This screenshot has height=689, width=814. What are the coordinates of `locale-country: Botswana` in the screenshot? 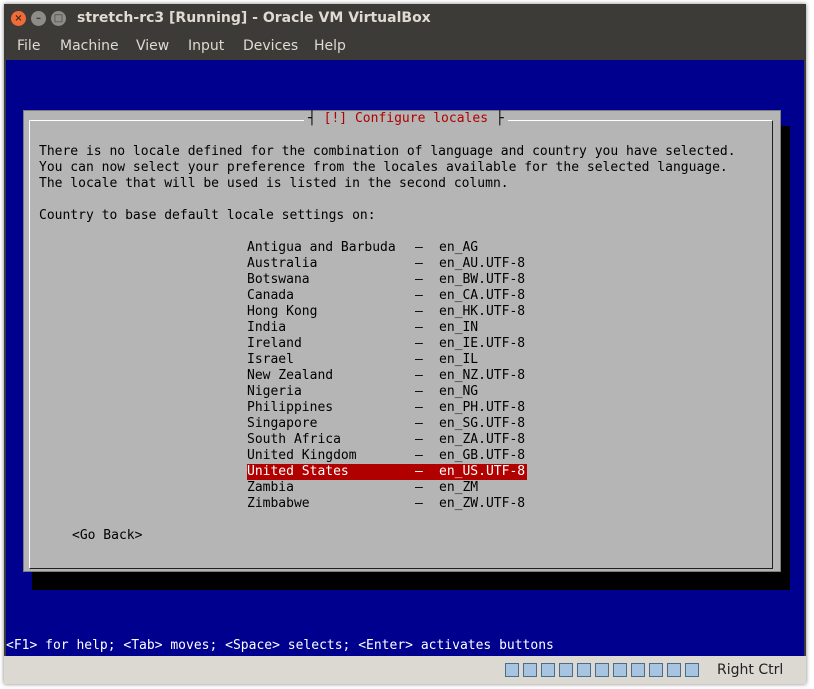 It's located at (278, 280).